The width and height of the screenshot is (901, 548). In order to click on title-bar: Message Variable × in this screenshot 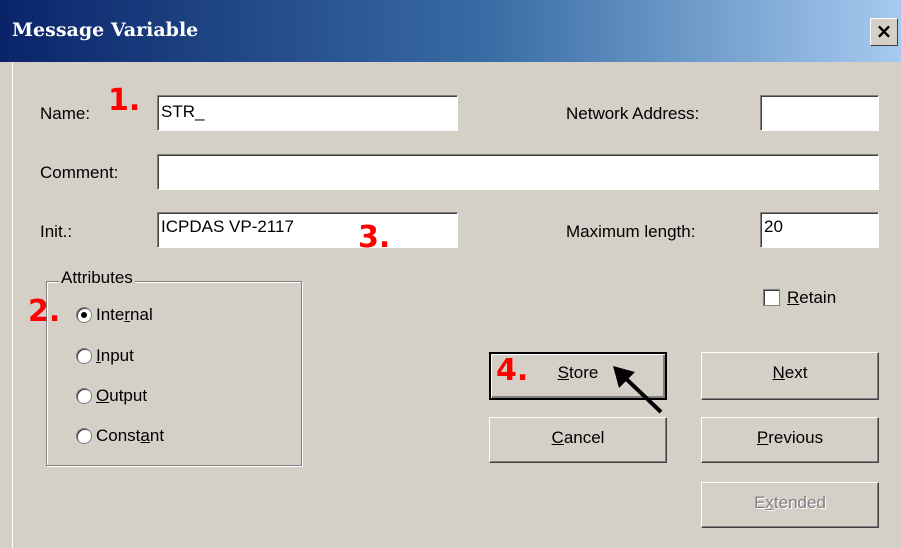, I will do `click(450, 31)`.